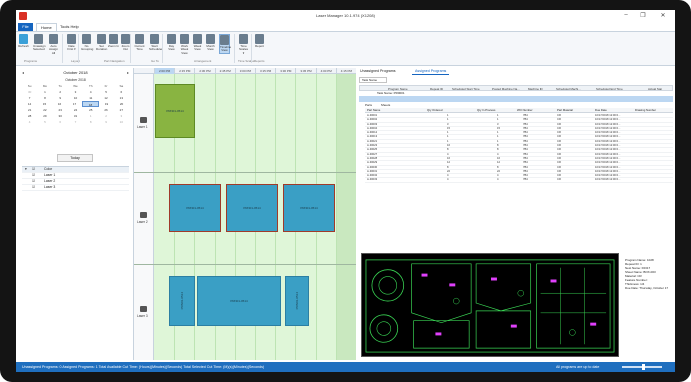 The width and height of the screenshot is (691, 382). What do you see at coordinates (164, 71) in the screenshot?
I see `time-slot-label: 2:00 PM` at bounding box center [164, 71].